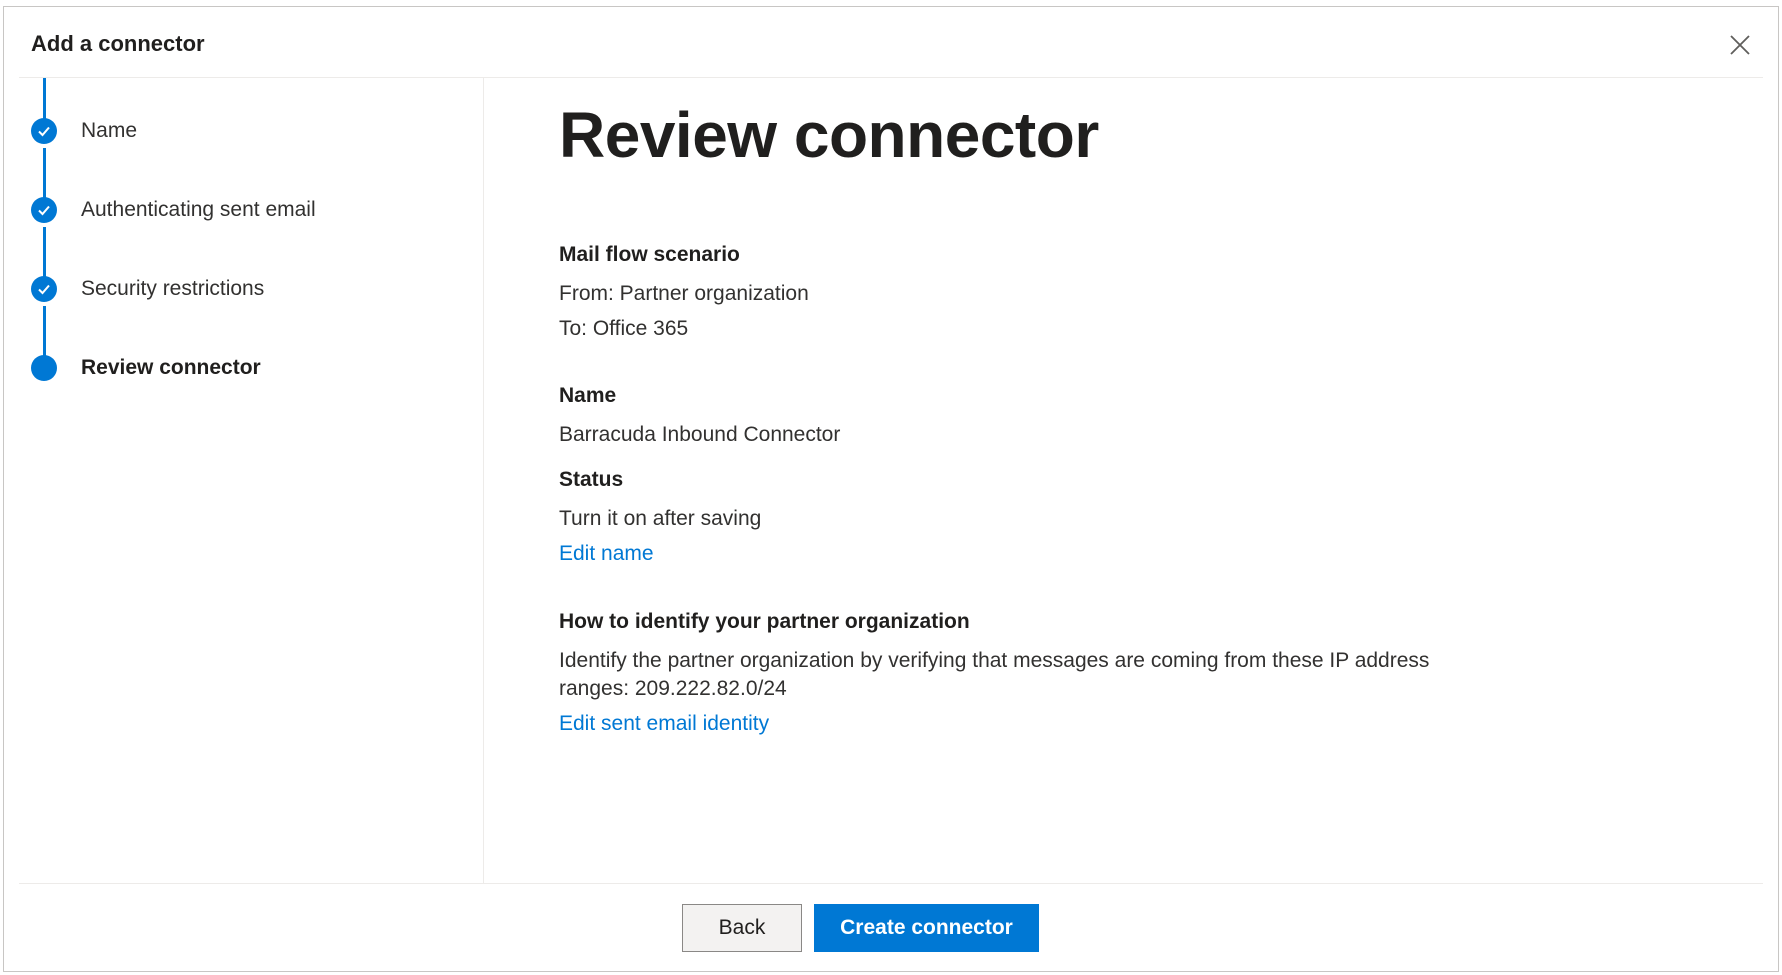  Describe the element at coordinates (673, 688) in the screenshot. I see `identify-text-line2: ranges: 209.222.82.0/24` at that location.